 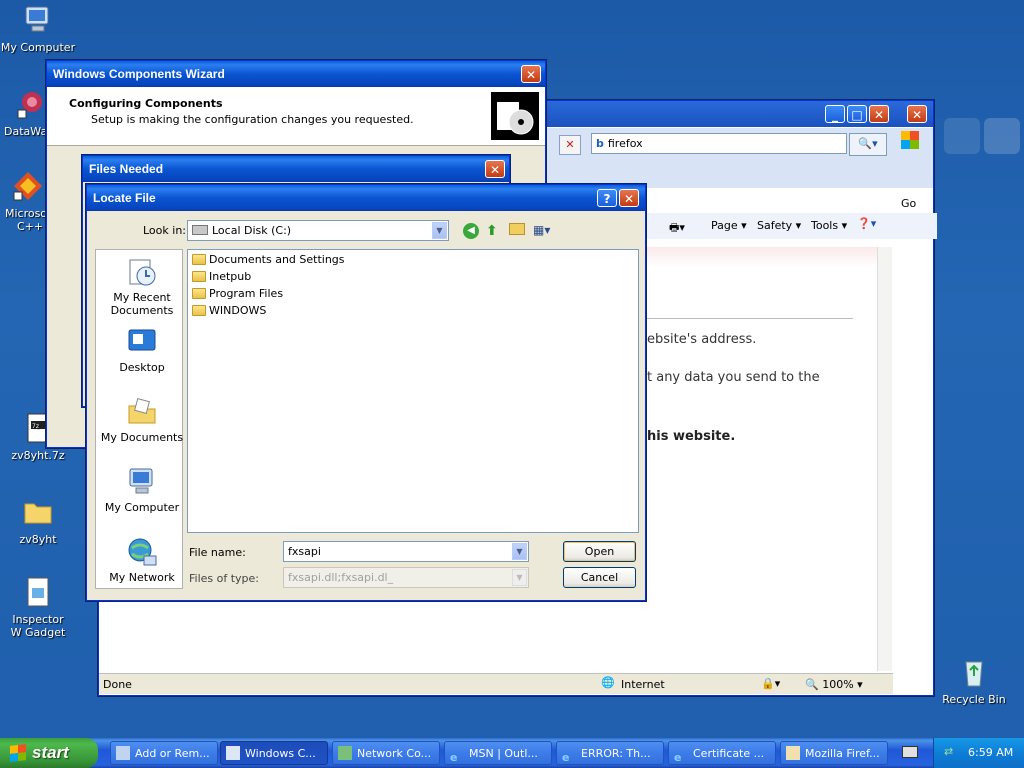 I want to click on ie-scrollbar, so click(x=884, y=459).